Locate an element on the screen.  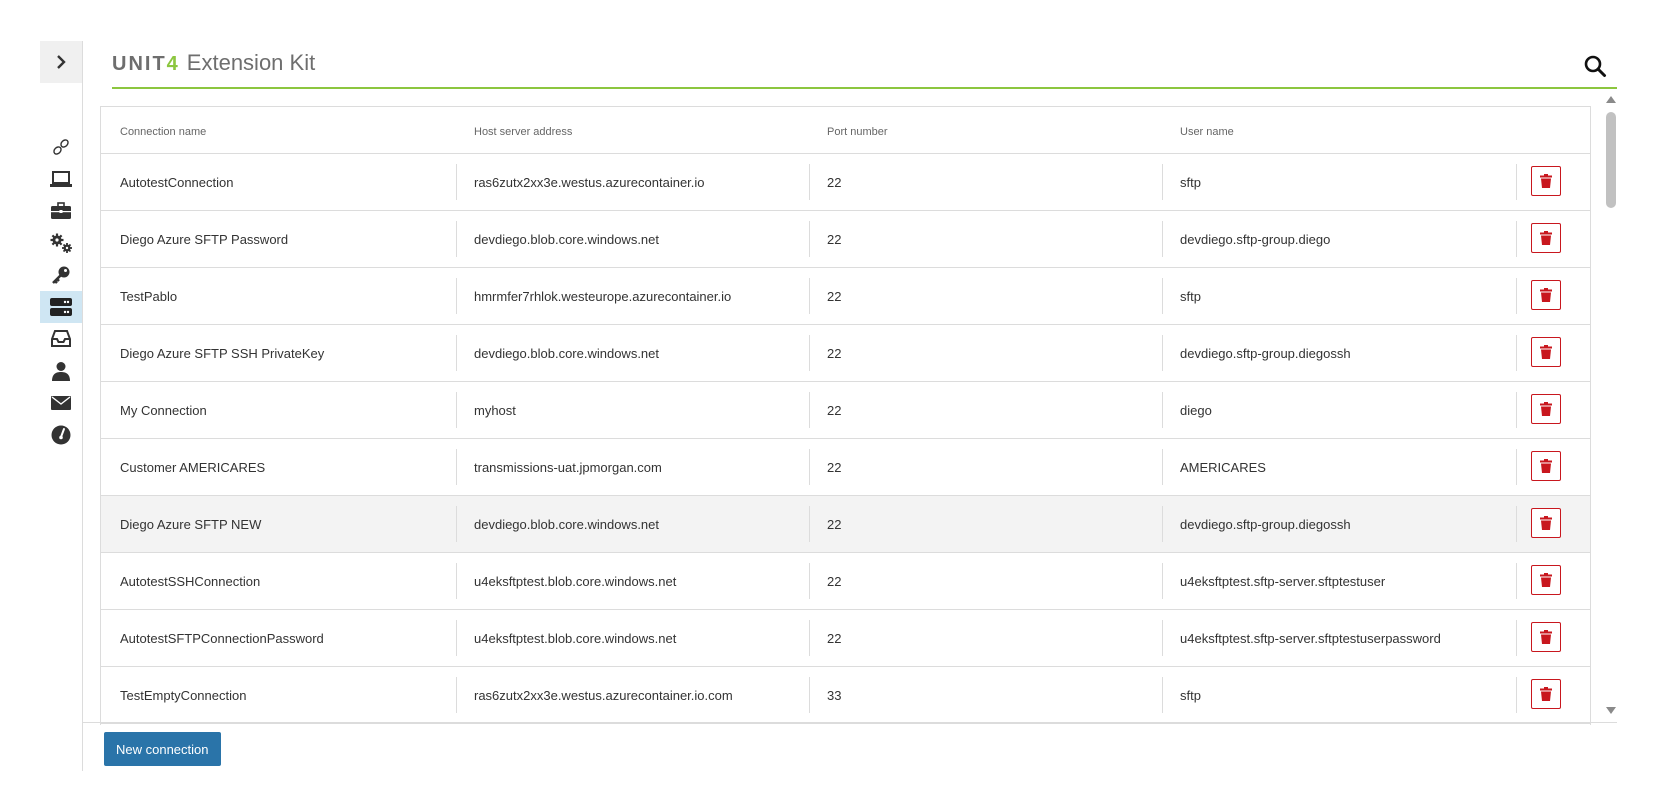
chevron-right-icon is located at coordinates (61, 62).